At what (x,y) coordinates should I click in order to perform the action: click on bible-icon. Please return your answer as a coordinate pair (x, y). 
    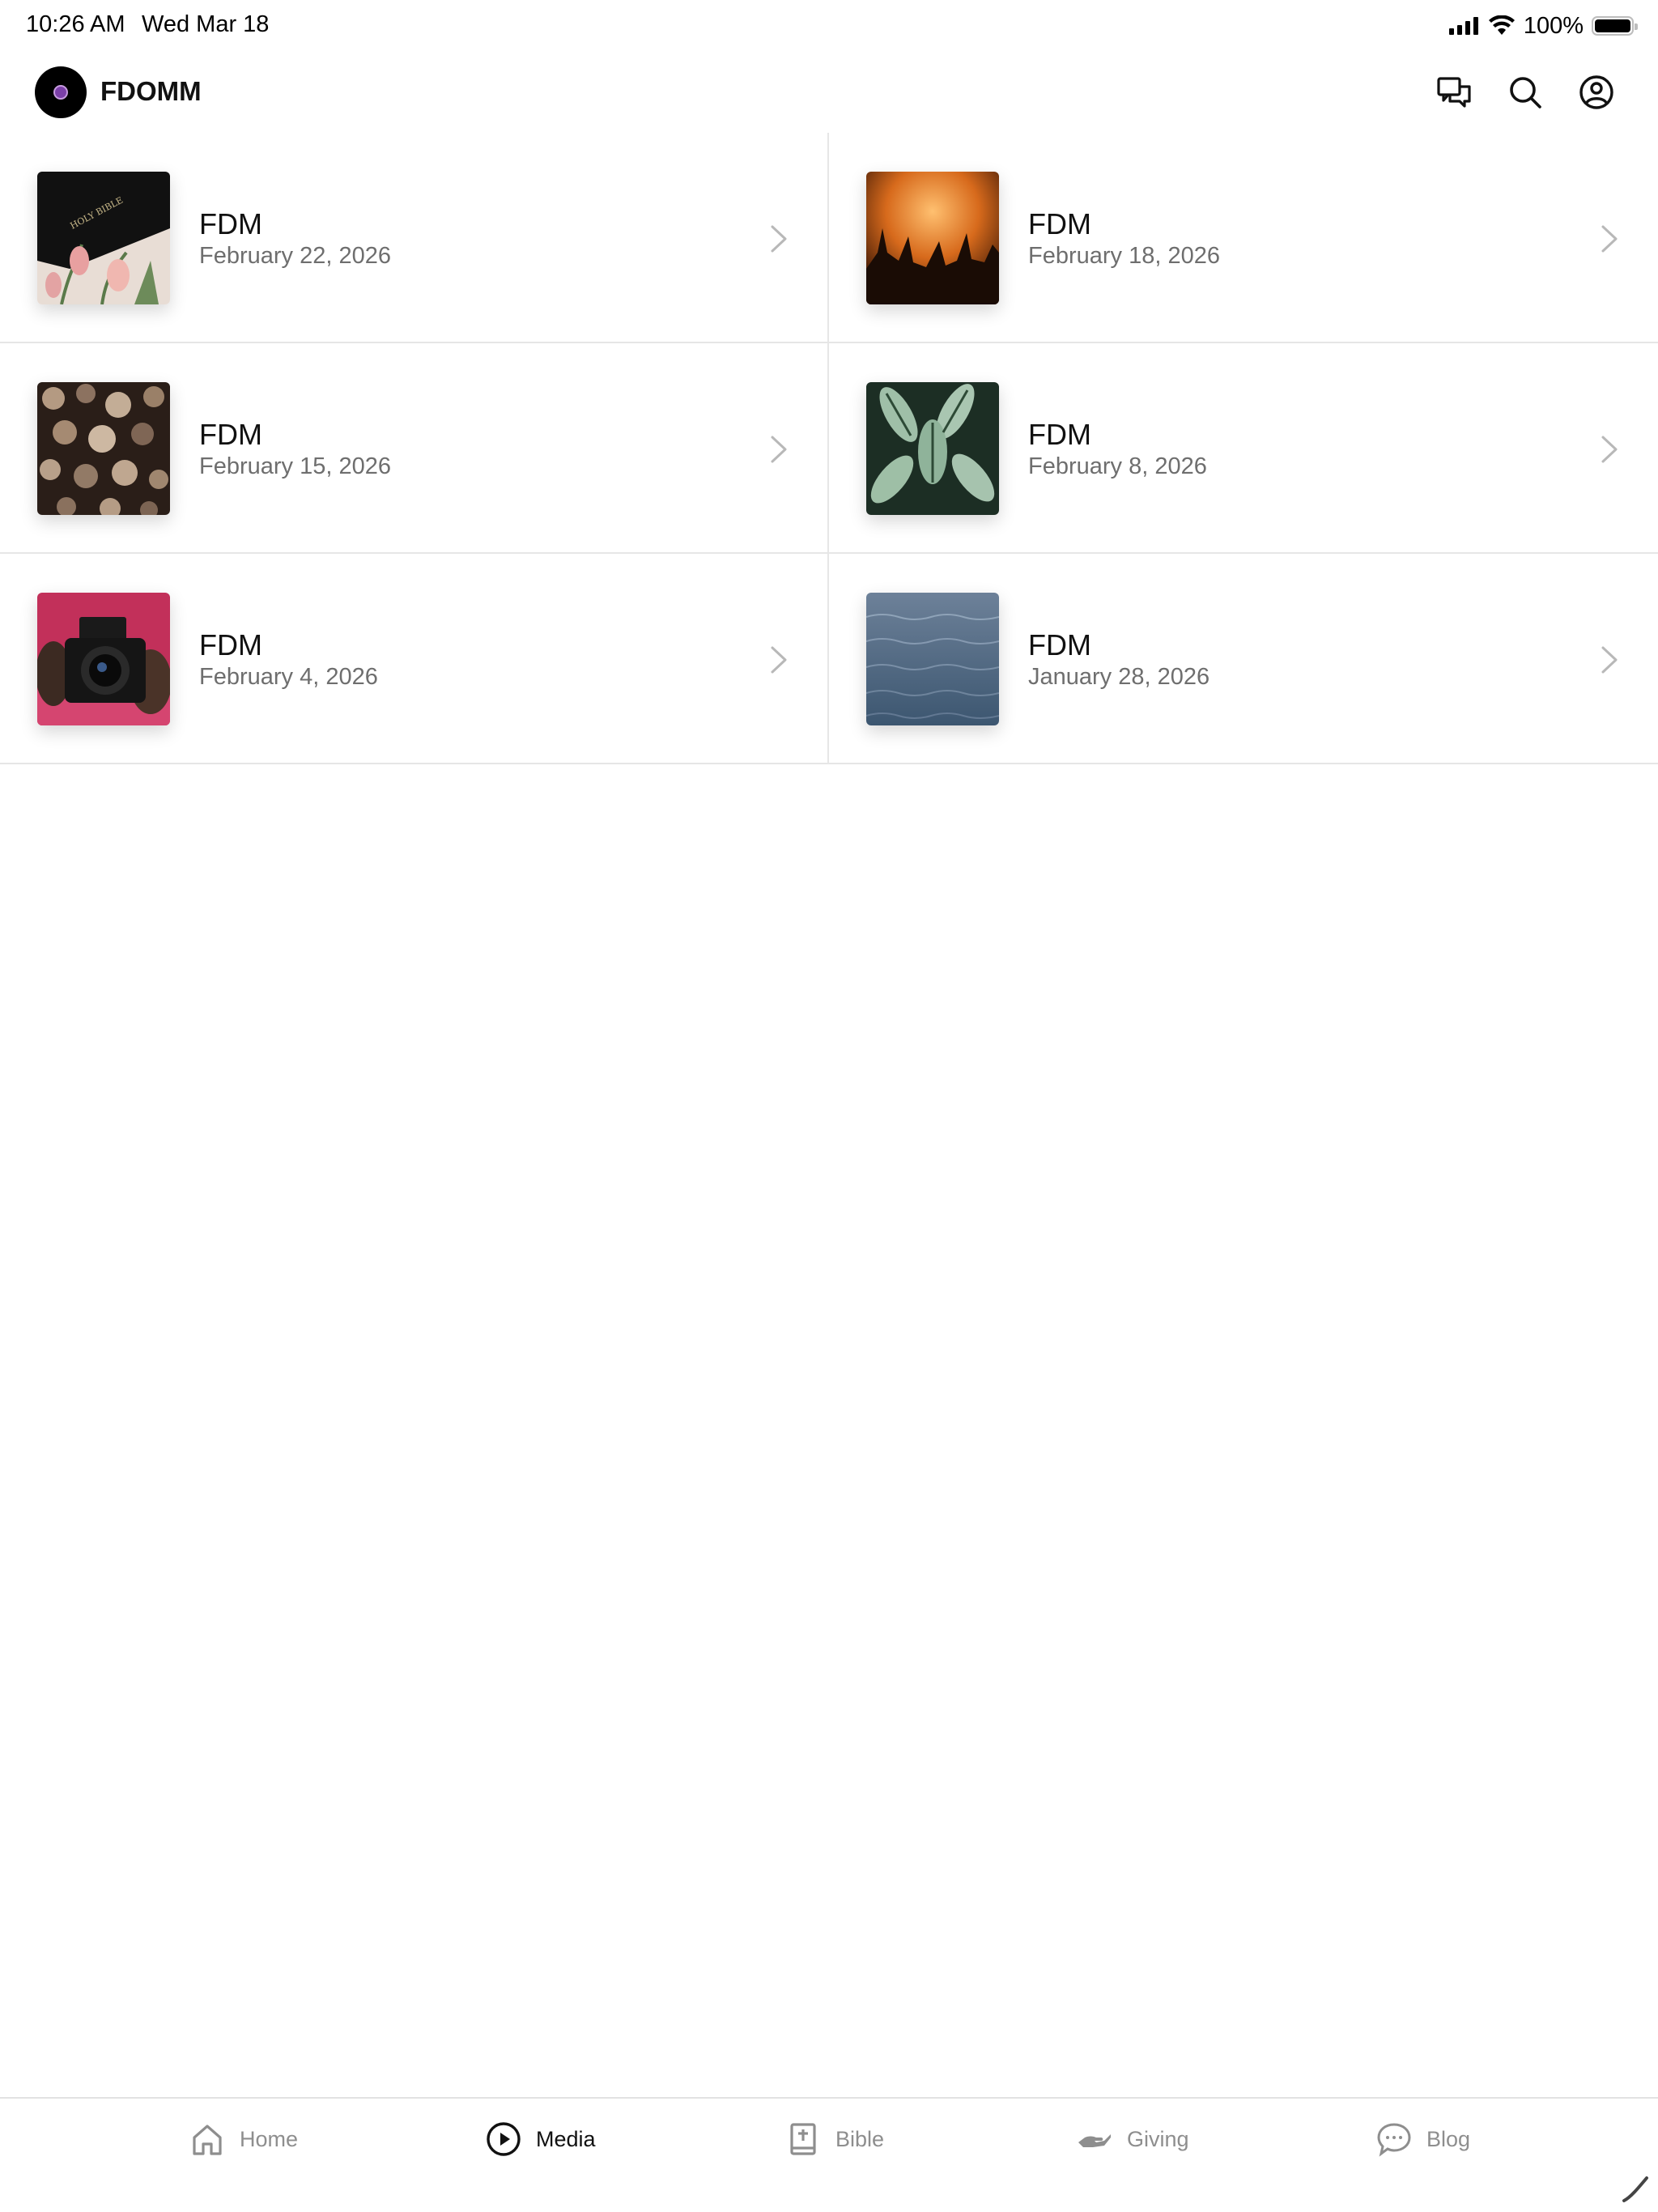
    Looking at the image, I should click on (803, 2139).